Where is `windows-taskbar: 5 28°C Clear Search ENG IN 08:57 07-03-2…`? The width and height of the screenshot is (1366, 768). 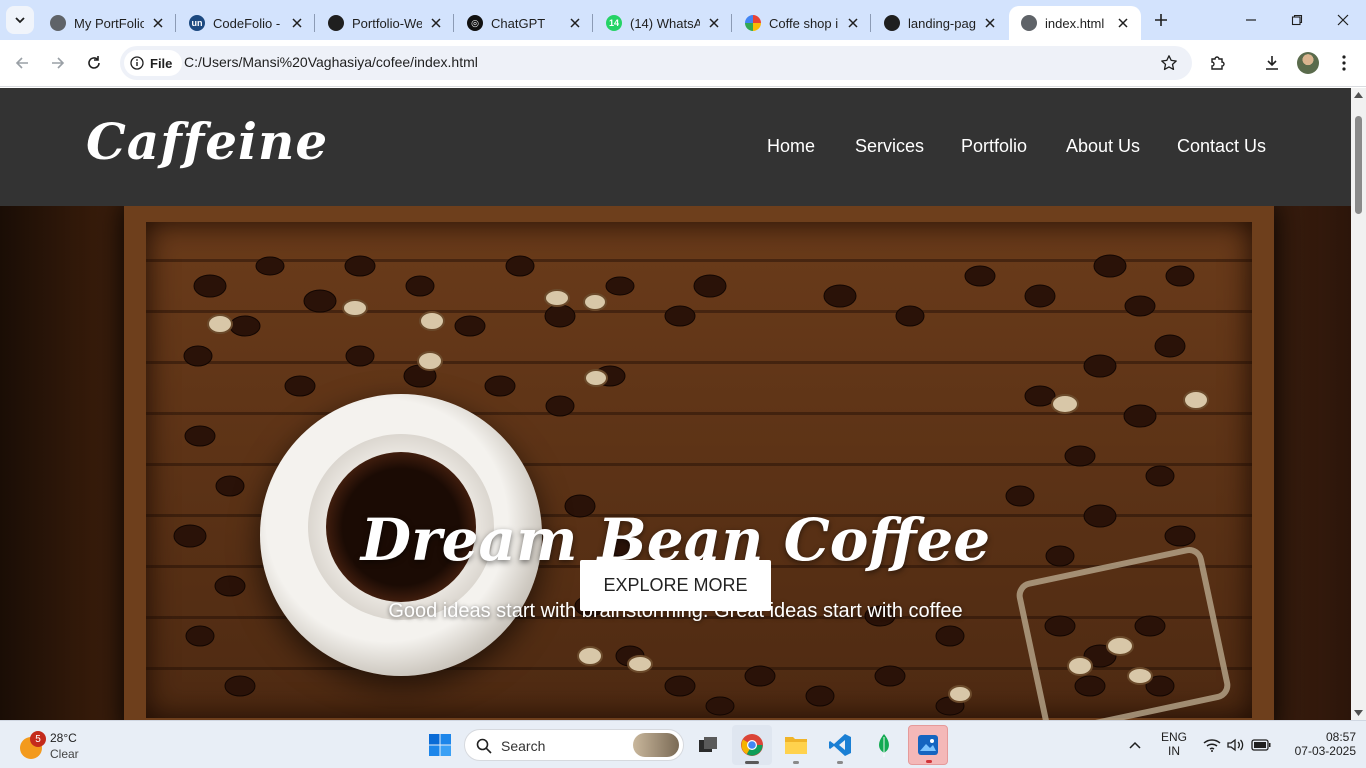 windows-taskbar: 5 28°C Clear Search ENG IN 08:57 07-03-2… is located at coordinates (683, 744).